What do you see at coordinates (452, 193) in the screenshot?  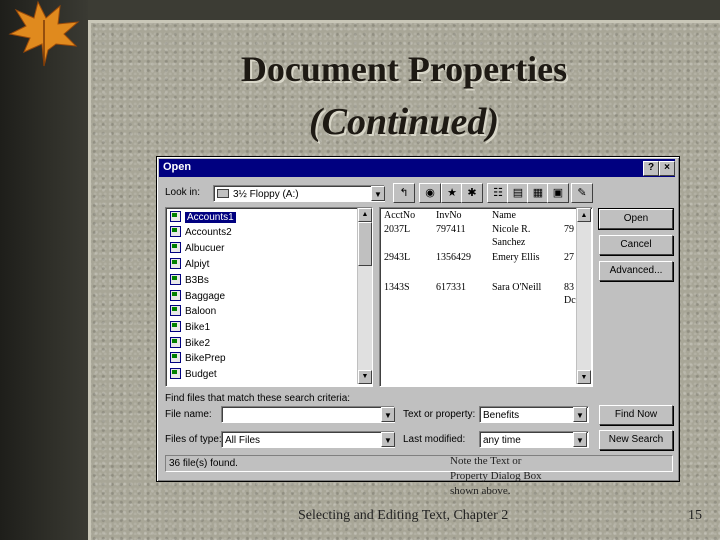 I see `favorites-icon: ★` at bounding box center [452, 193].